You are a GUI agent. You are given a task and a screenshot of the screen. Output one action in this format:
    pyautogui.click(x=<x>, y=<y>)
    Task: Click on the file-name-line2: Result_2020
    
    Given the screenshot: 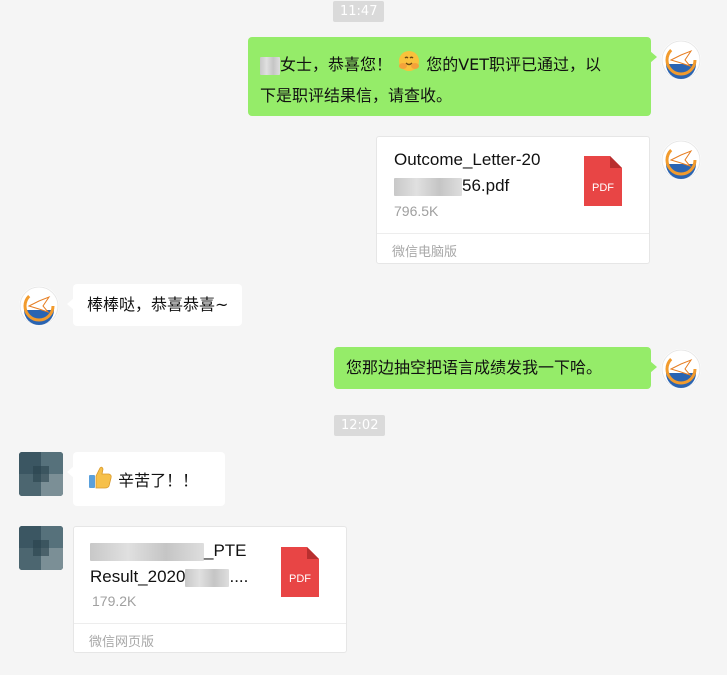 What is the action you would take?
    pyautogui.click(x=138, y=576)
    